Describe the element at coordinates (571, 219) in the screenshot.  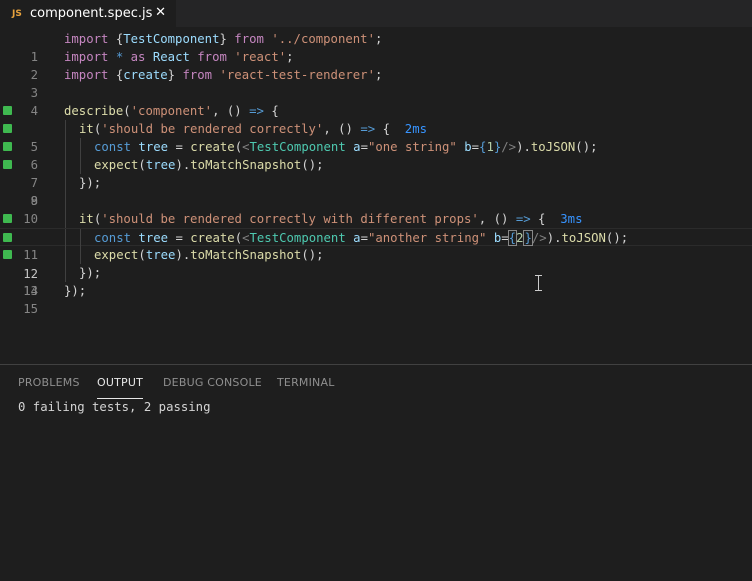
I see `test-duration: 3ms` at that location.